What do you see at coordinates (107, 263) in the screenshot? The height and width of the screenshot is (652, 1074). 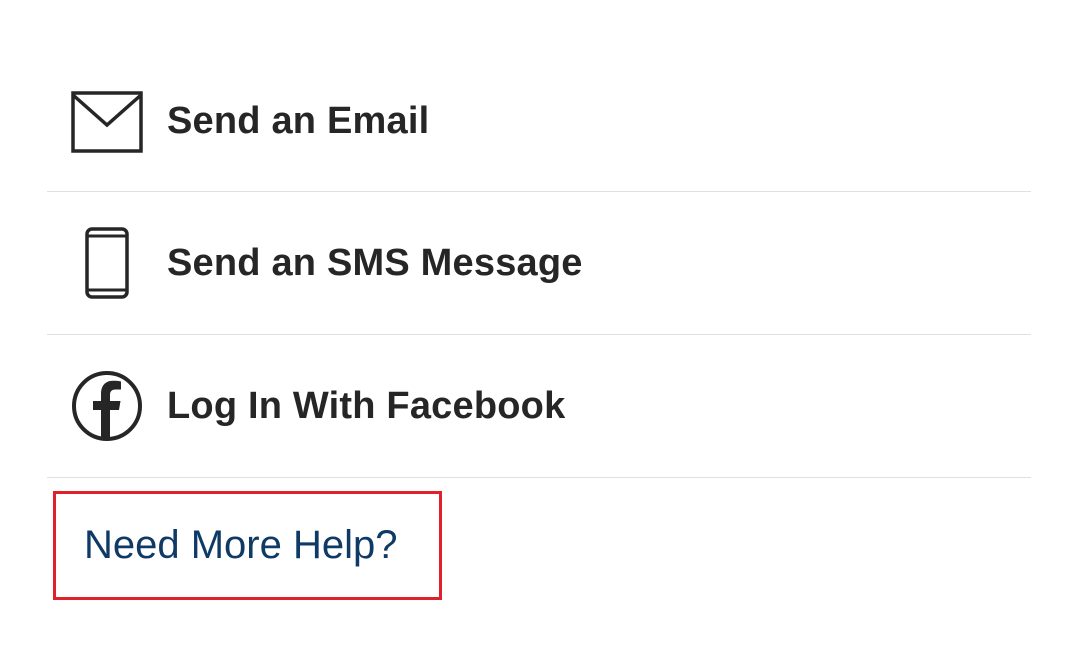 I see `mobile-phone-icon` at bounding box center [107, 263].